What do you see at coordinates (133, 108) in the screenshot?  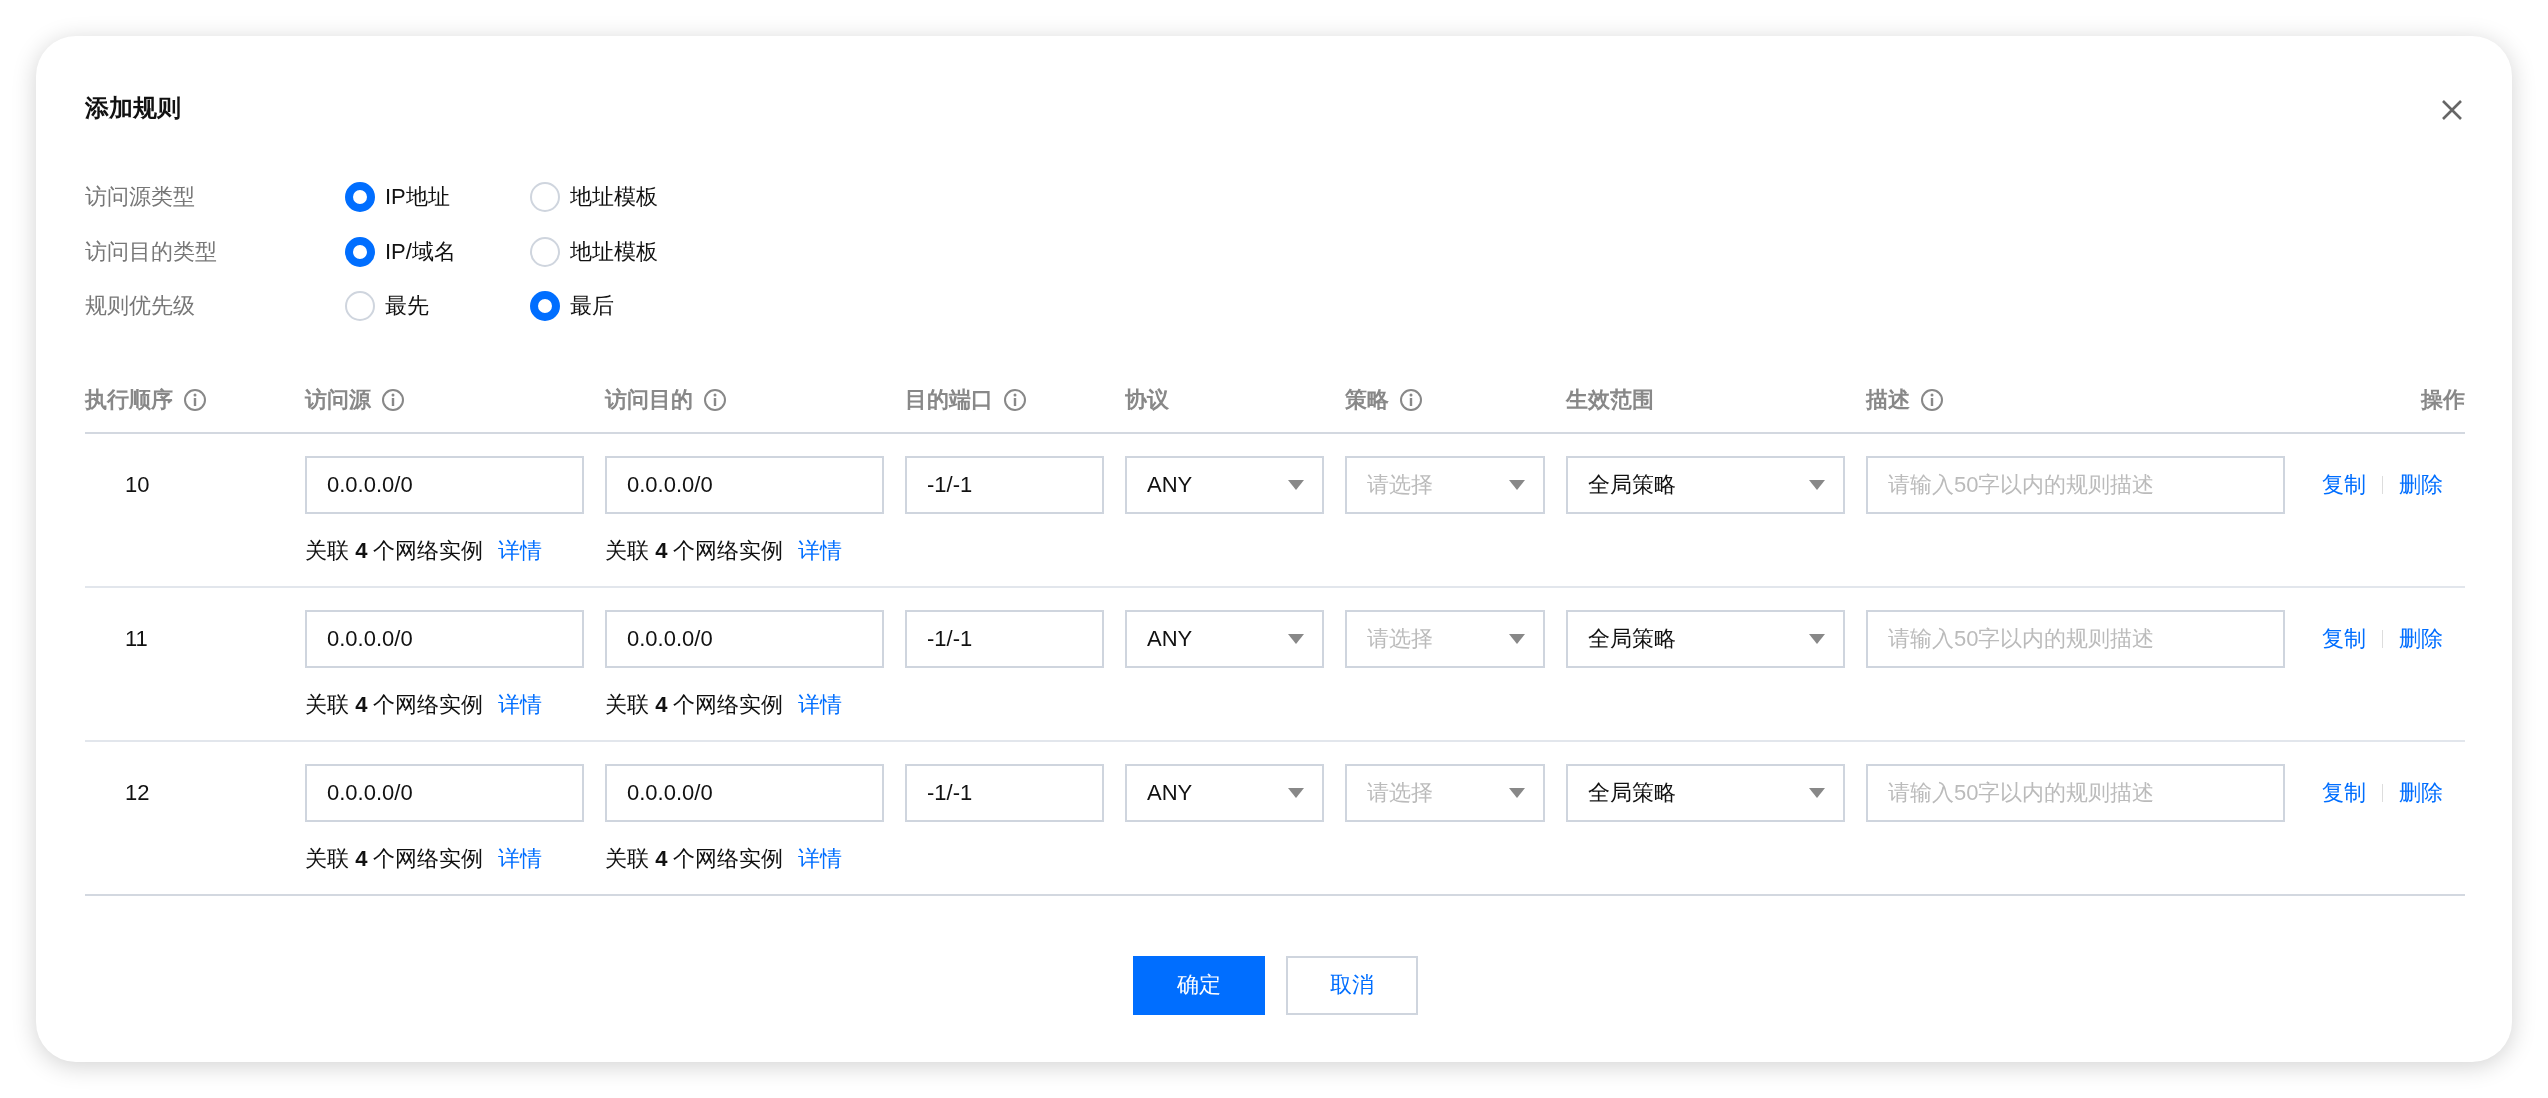 I see `dialog-title: 添加规则` at bounding box center [133, 108].